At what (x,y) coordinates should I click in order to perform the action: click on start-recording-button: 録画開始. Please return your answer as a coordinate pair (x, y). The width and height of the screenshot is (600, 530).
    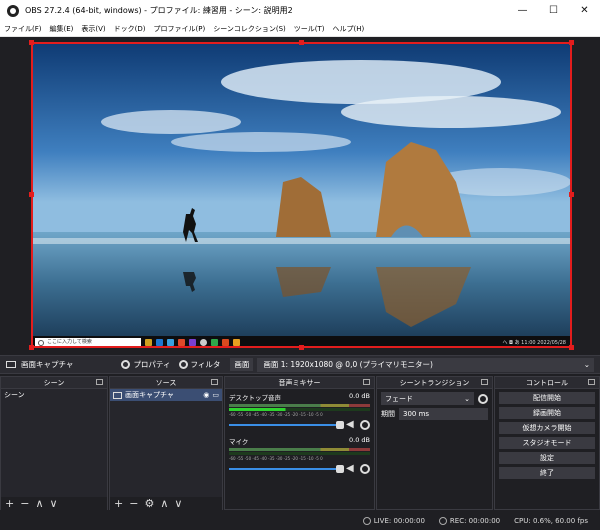
    Looking at the image, I should click on (547, 413).